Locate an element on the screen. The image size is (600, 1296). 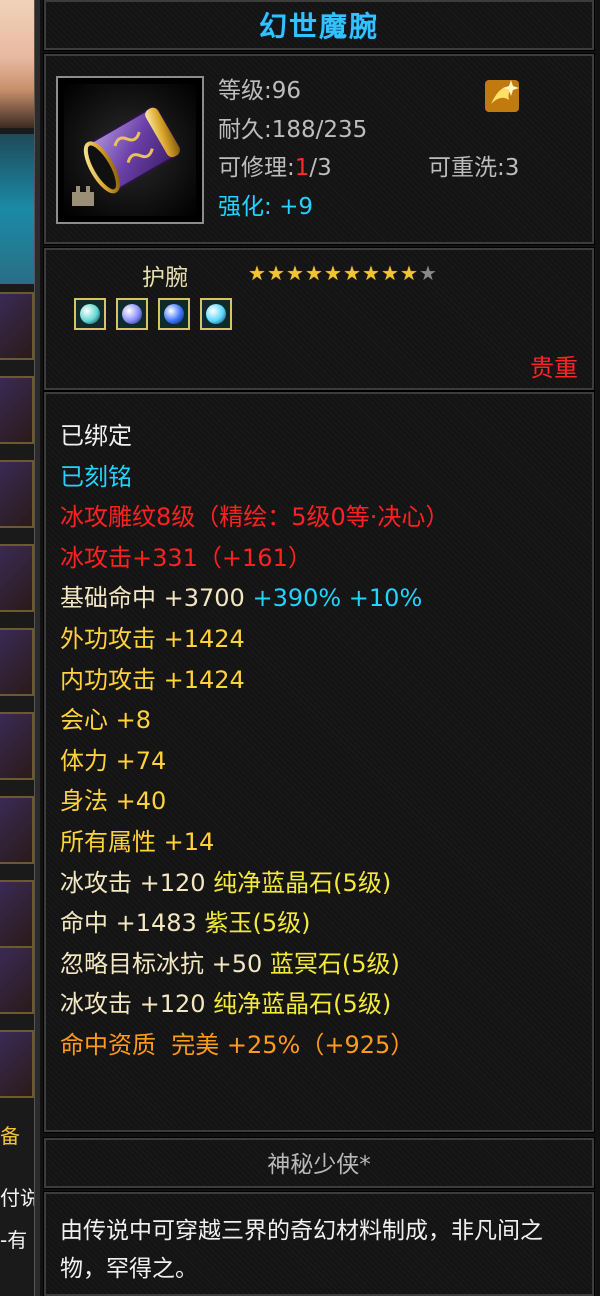
attribute-text: 冰攻击+331（+161） is located at coordinates (186, 557).